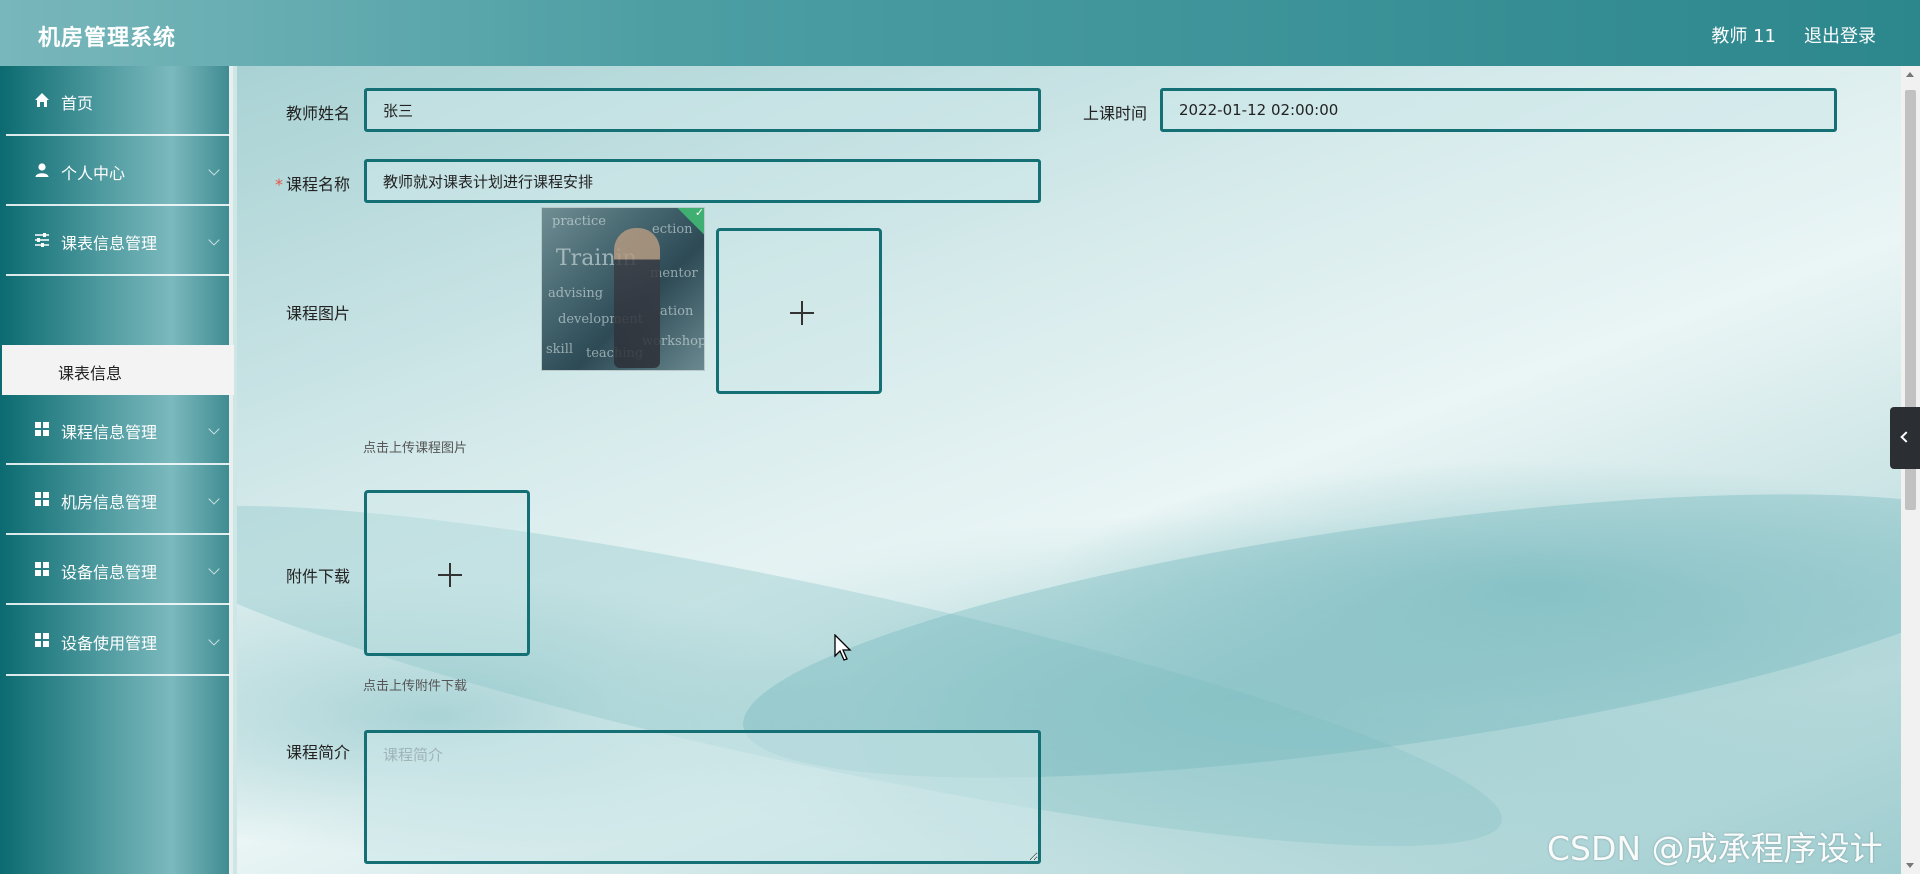  Describe the element at coordinates (415, 448) in the screenshot. I see `course-image-hint: 点击上传课程图片` at that location.